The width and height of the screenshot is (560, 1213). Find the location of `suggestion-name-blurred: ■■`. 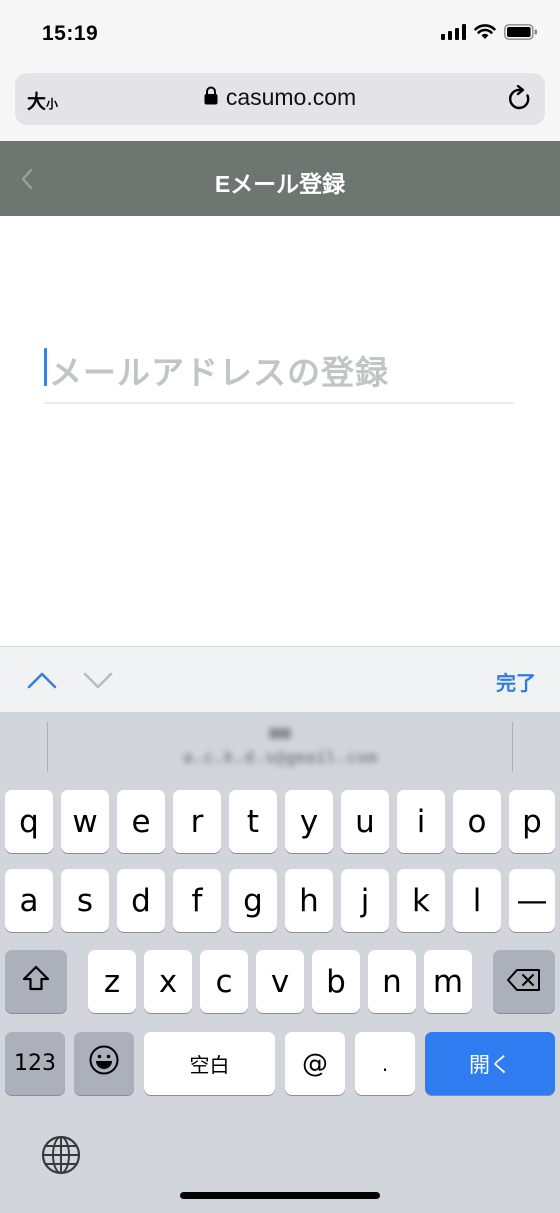

suggestion-name-blurred: ■■ is located at coordinates (280, 732).